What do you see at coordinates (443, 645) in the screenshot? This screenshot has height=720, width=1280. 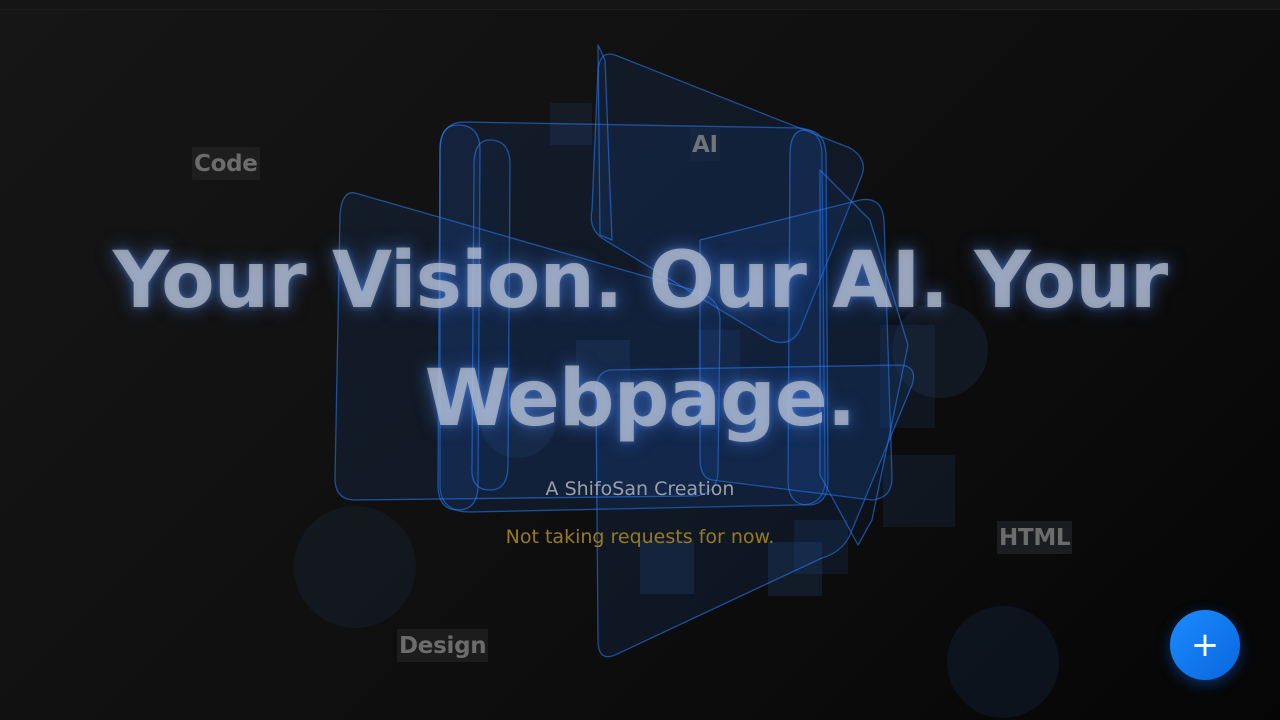 I see `floating-tag-design: Design` at bounding box center [443, 645].